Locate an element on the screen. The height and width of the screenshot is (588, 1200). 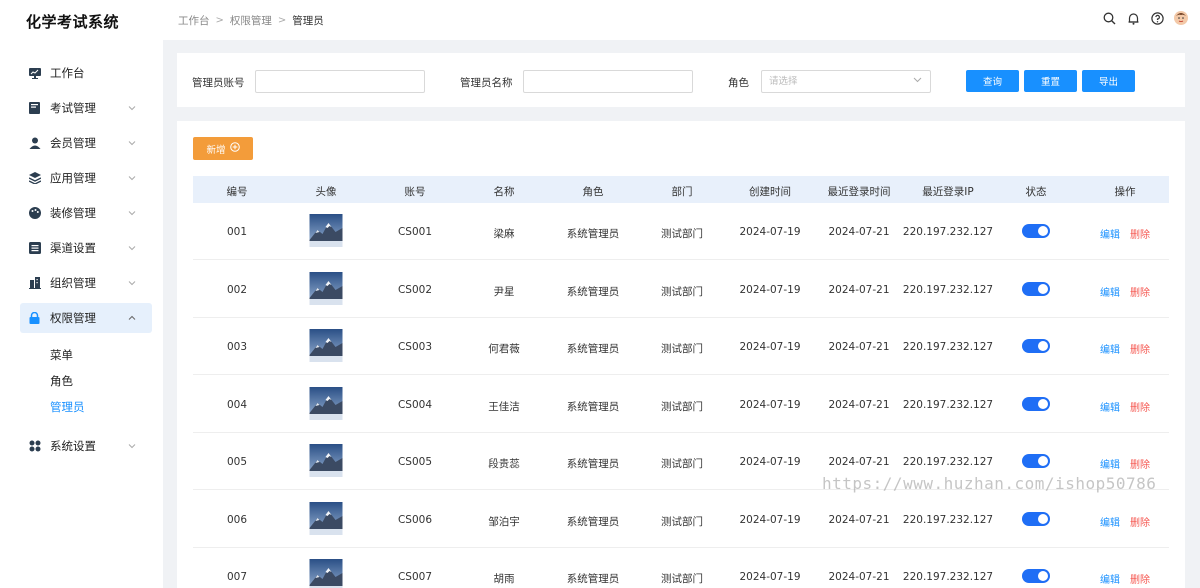
grid-icon is located at coordinates (34, 446).